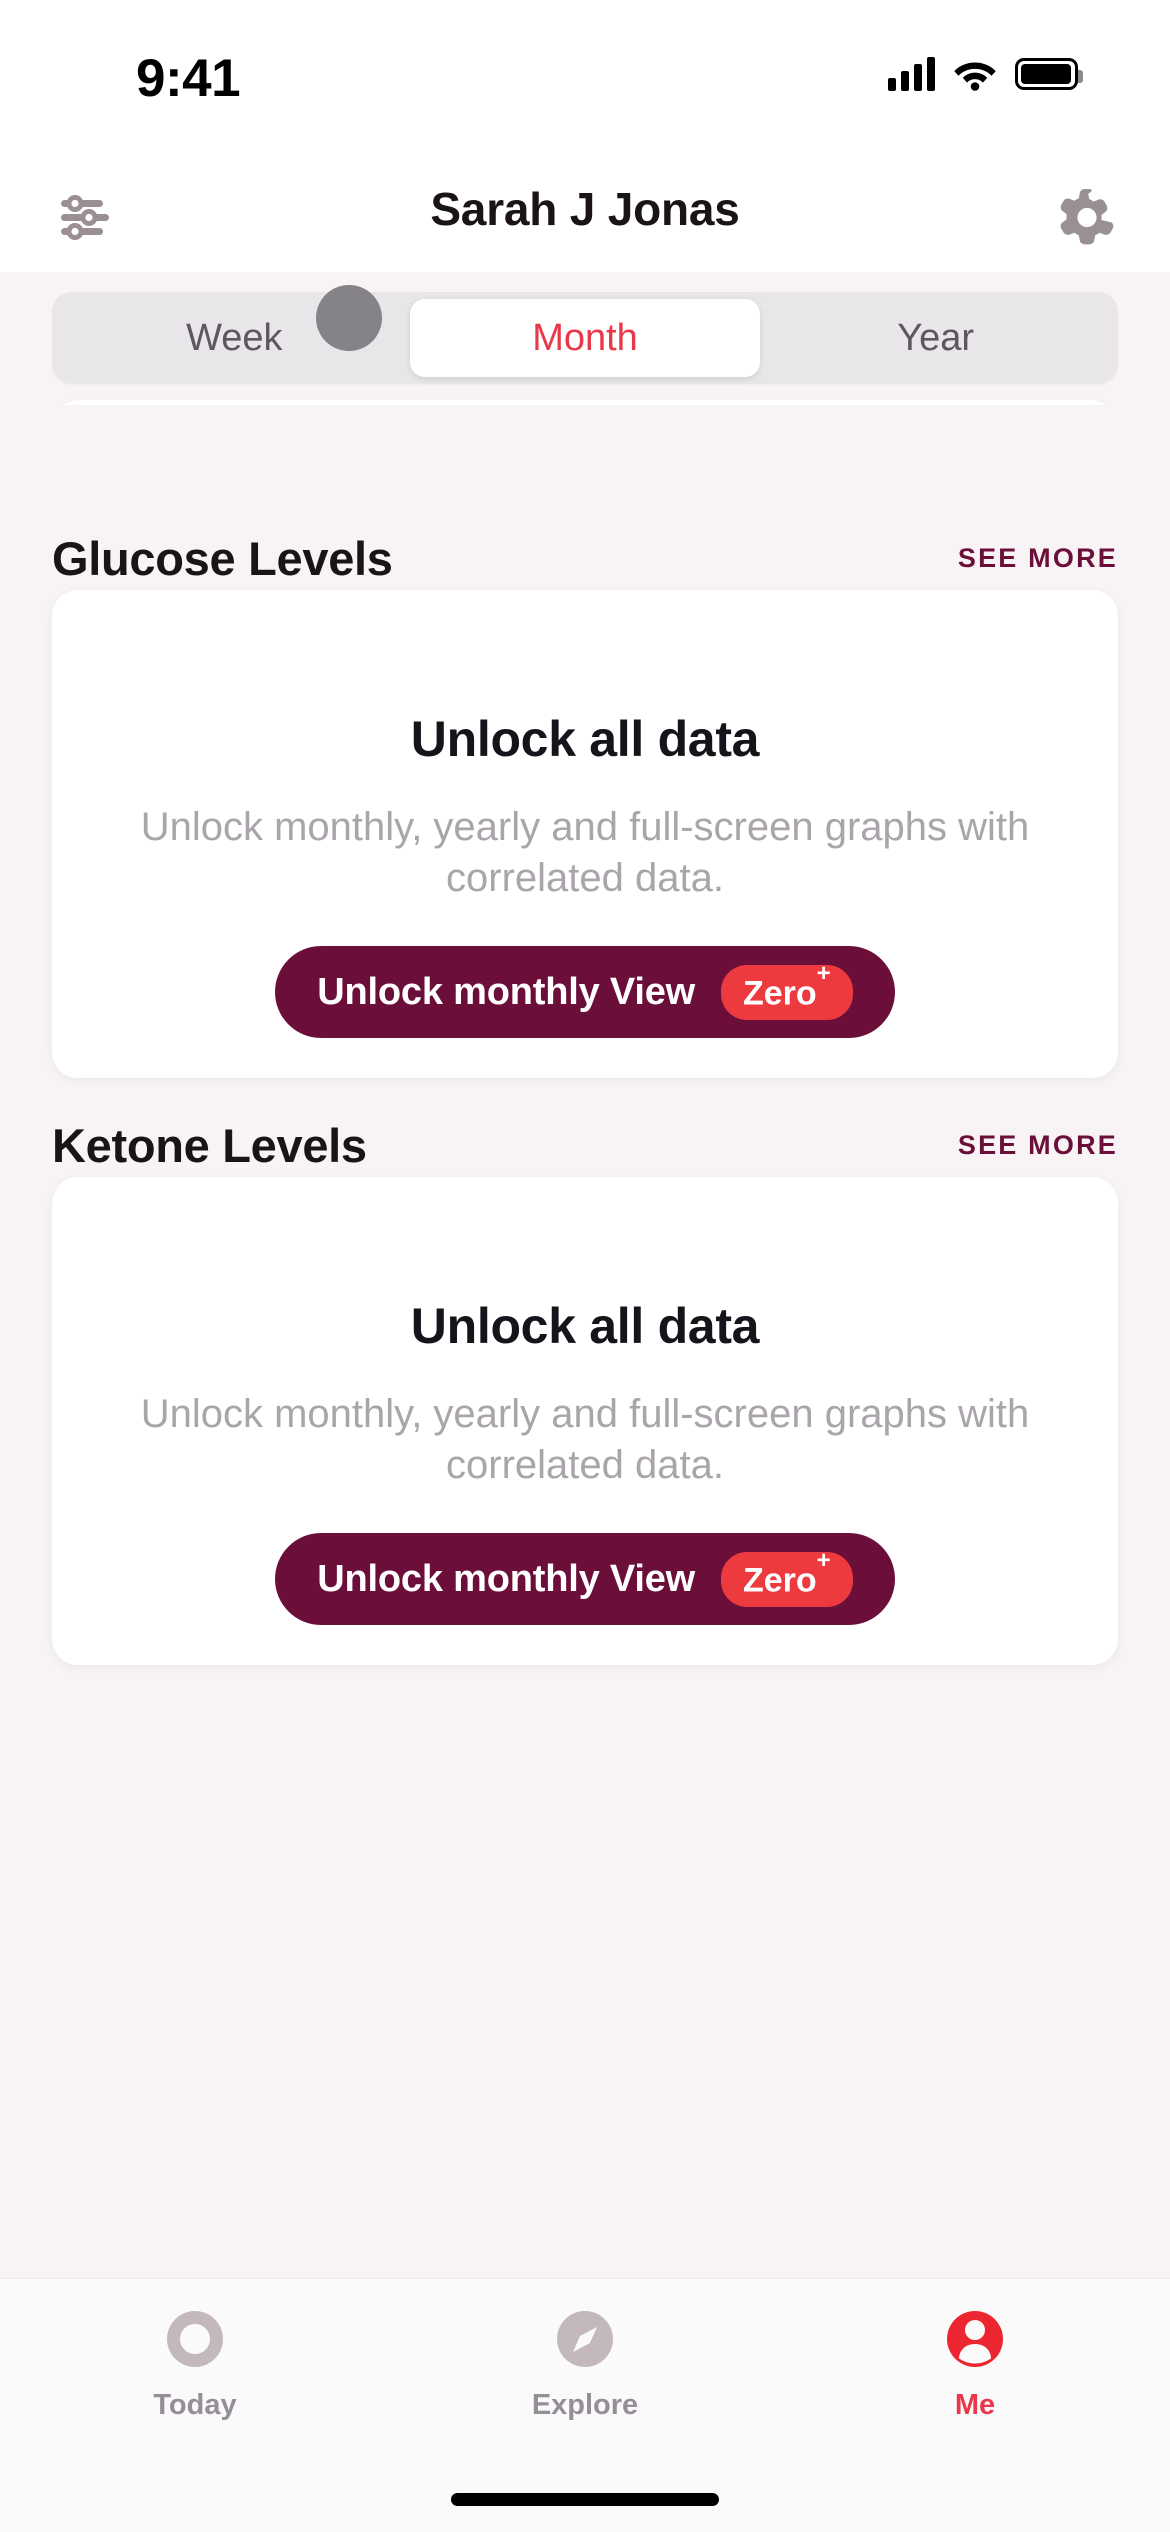 The image size is (1170, 2532). What do you see at coordinates (975, 2339) in the screenshot?
I see `person-avatar-icon` at bounding box center [975, 2339].